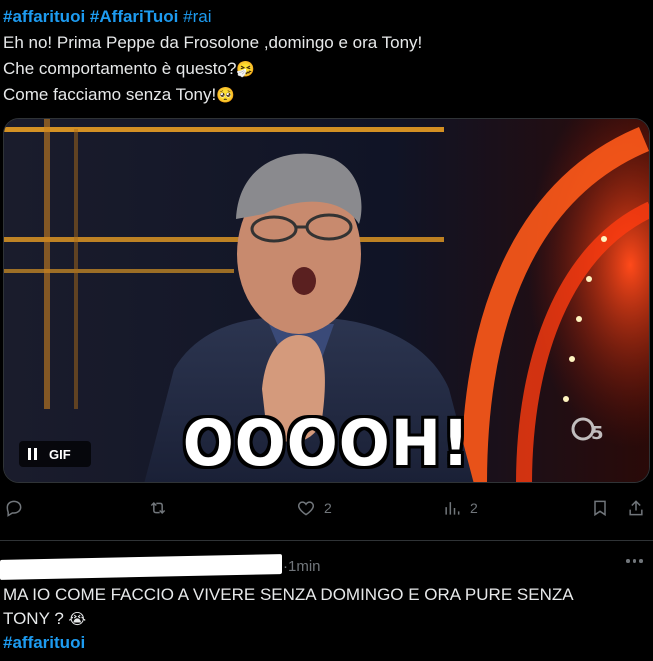  Describe the element at coordinates (197, 16) in the screenshot. I see `hashtag-rai: #rai` at that location.